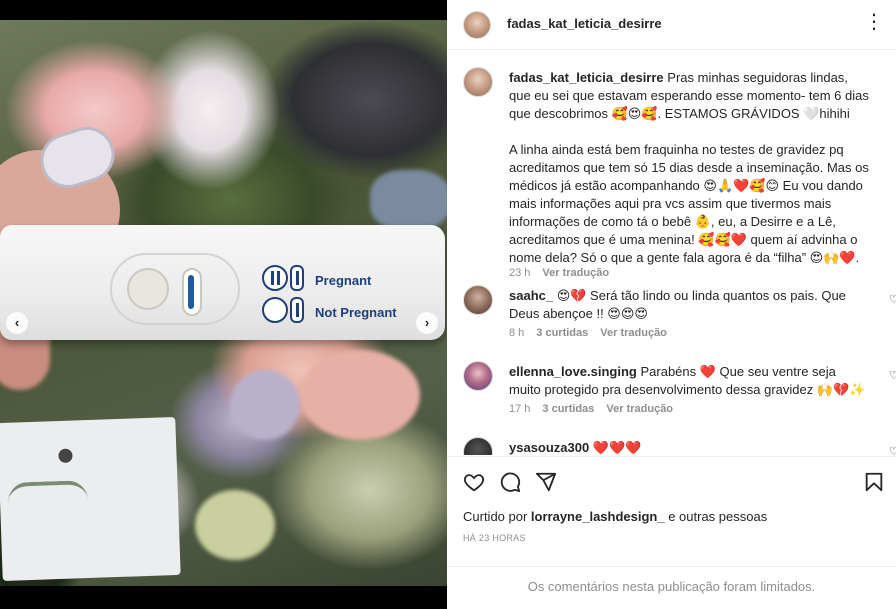  Describe the element at coordinates (549, 447) in the screenshot. I see `comment-username: ysasouza300` at that location.